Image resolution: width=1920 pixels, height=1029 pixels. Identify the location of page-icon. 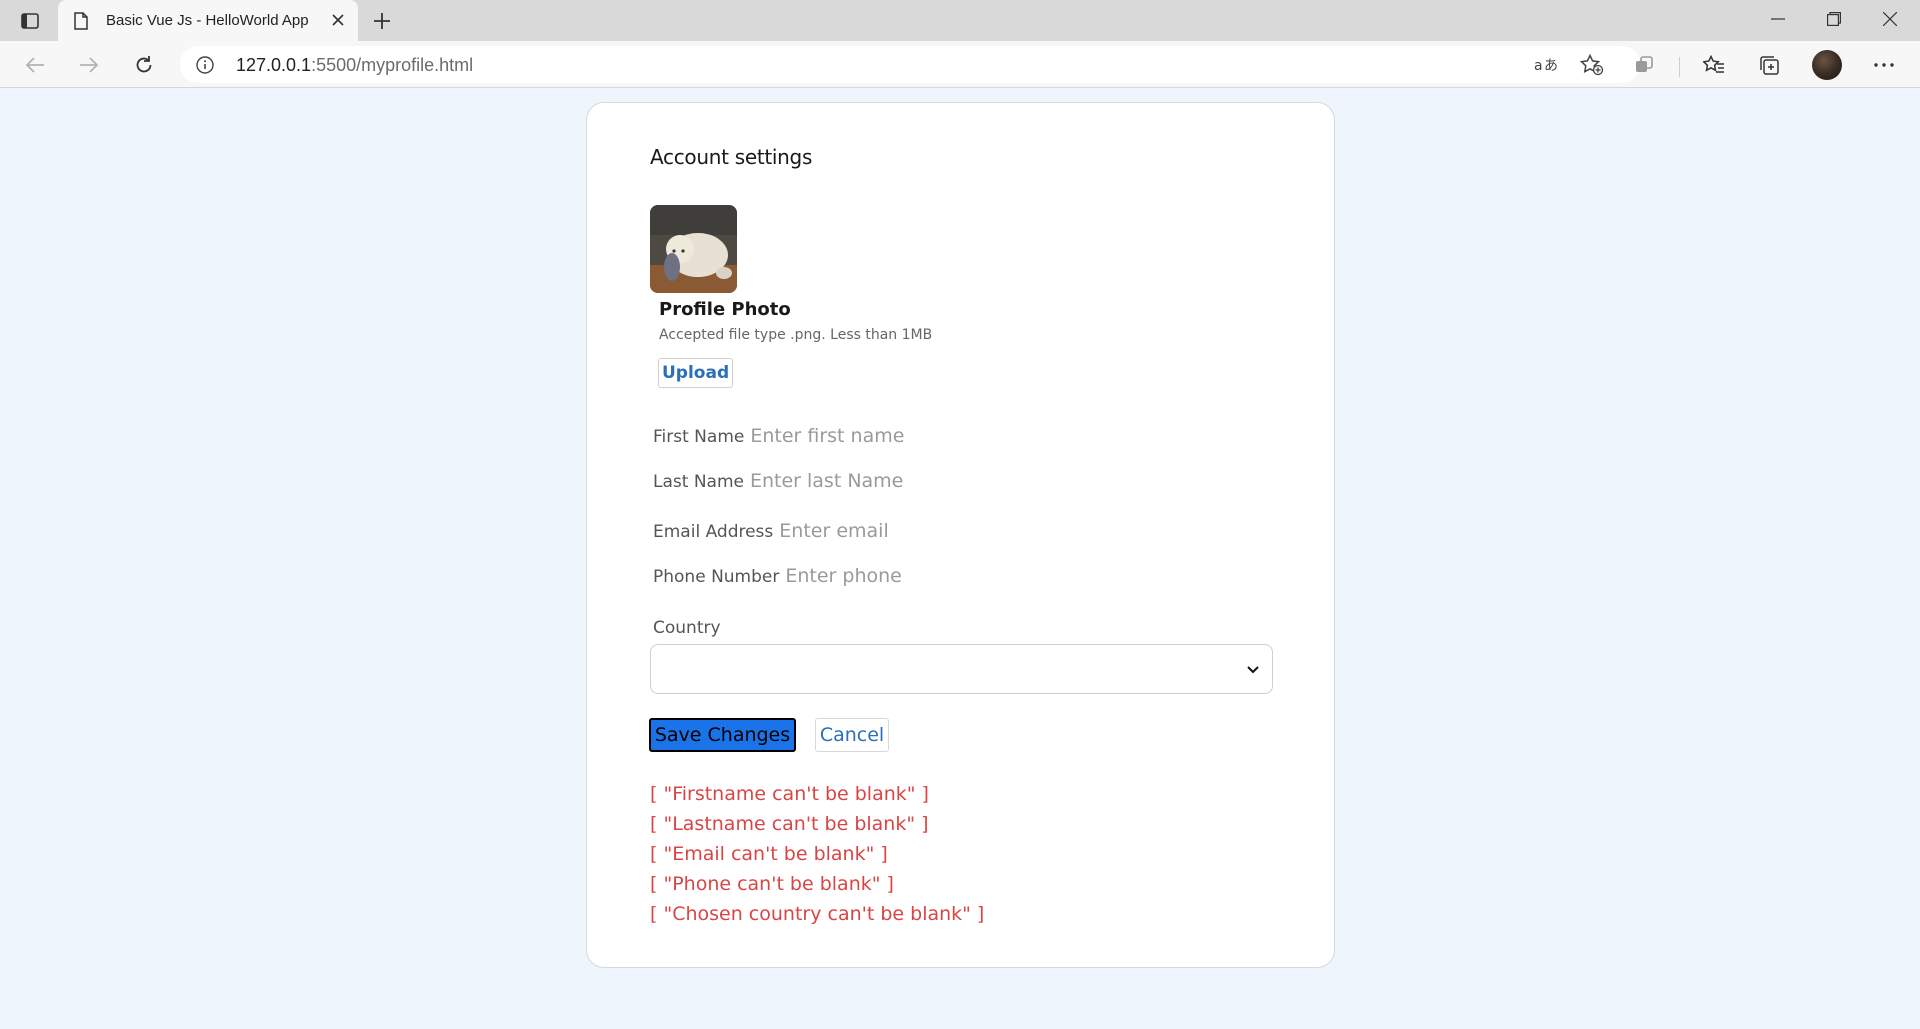
(81, 21).